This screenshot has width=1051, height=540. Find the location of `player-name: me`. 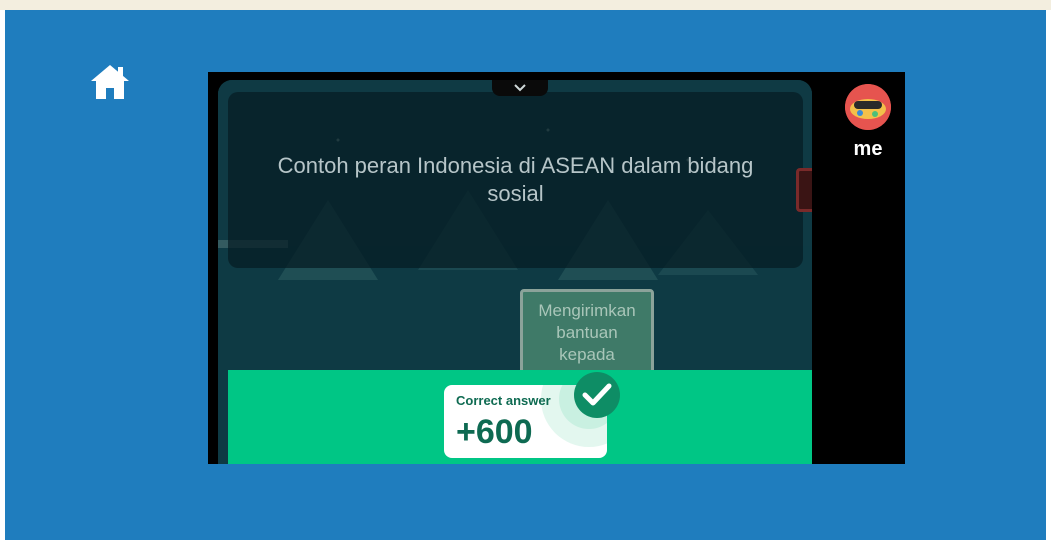

player-name: me is located at coordinates (868, 149).